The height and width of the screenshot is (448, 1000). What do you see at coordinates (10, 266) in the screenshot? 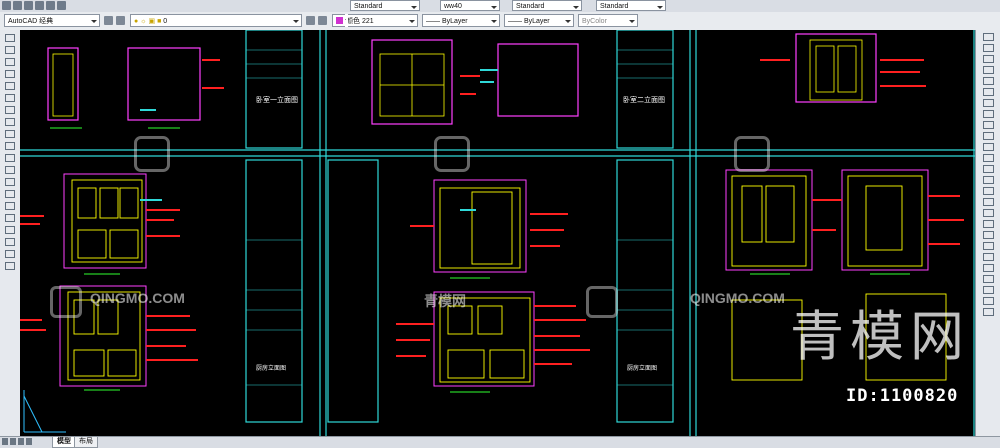
I see `add-selected-icon` at bounding box center [10, 266].